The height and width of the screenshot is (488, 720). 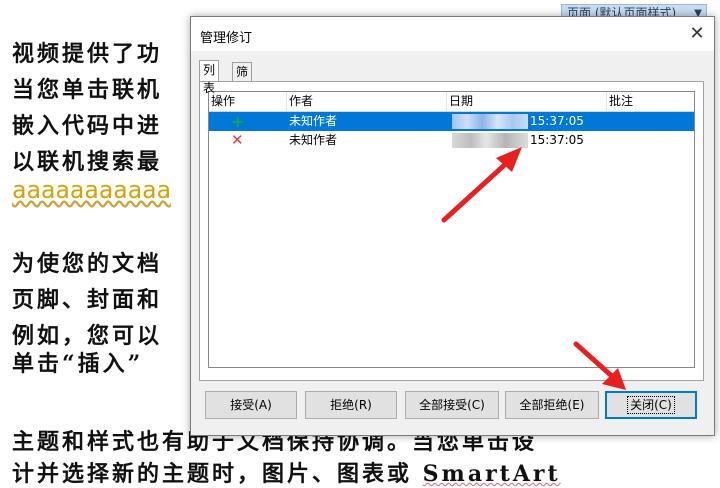 What do you see at coordinates (91, 190) in the screenshot?
I see `doc-text-line-tracked: aaaaaaaaaaa` at bounding box center [91, 190].